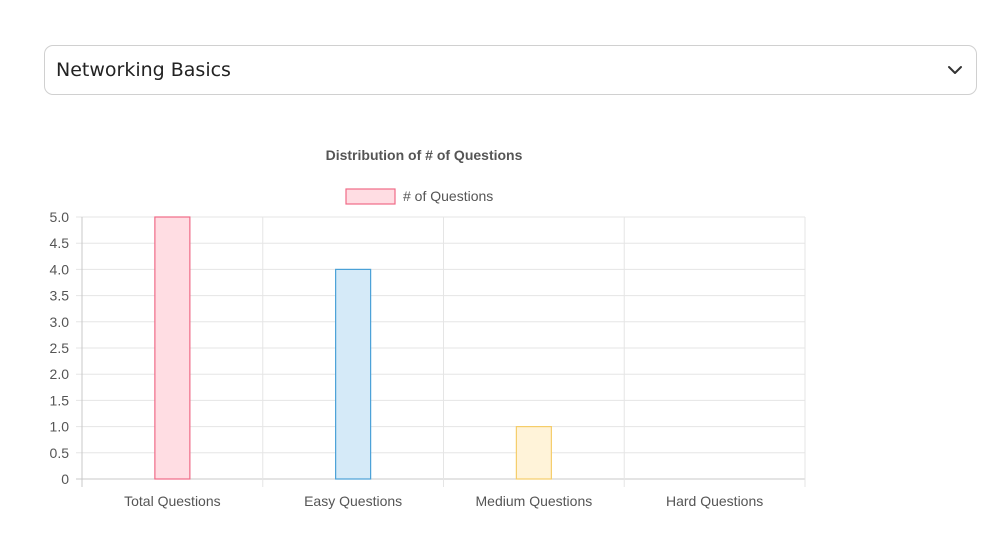  I want to click on y-tick-label: 1.5, so click(60, 400).